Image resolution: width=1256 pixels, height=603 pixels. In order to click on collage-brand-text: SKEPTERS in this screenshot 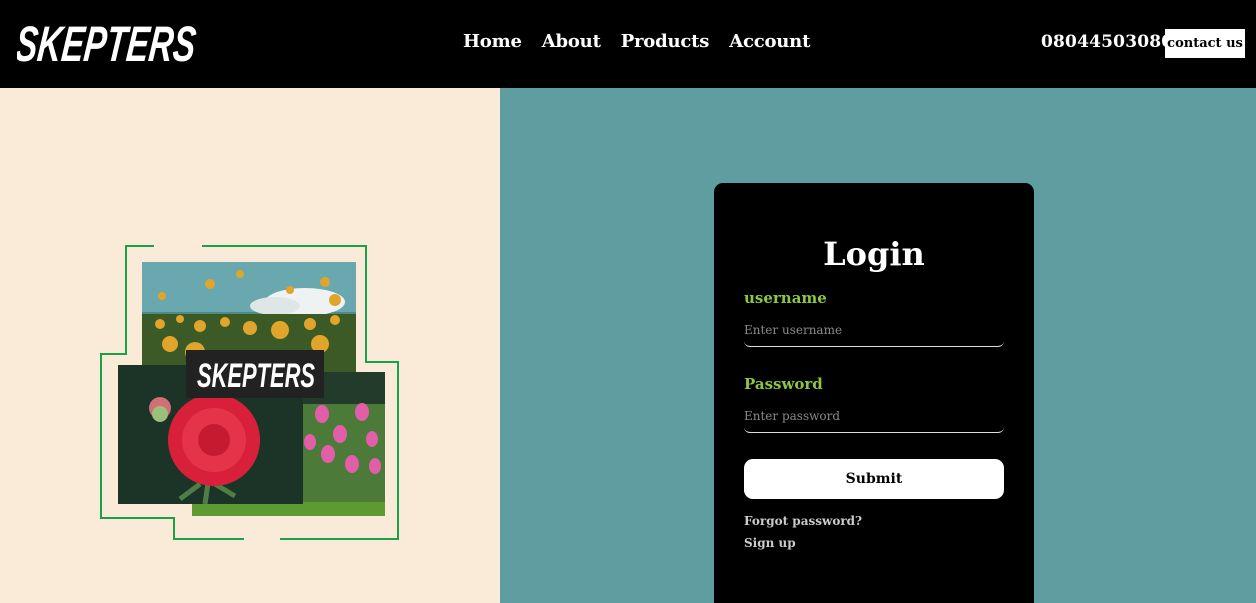, I will do `click(256, 376)`.